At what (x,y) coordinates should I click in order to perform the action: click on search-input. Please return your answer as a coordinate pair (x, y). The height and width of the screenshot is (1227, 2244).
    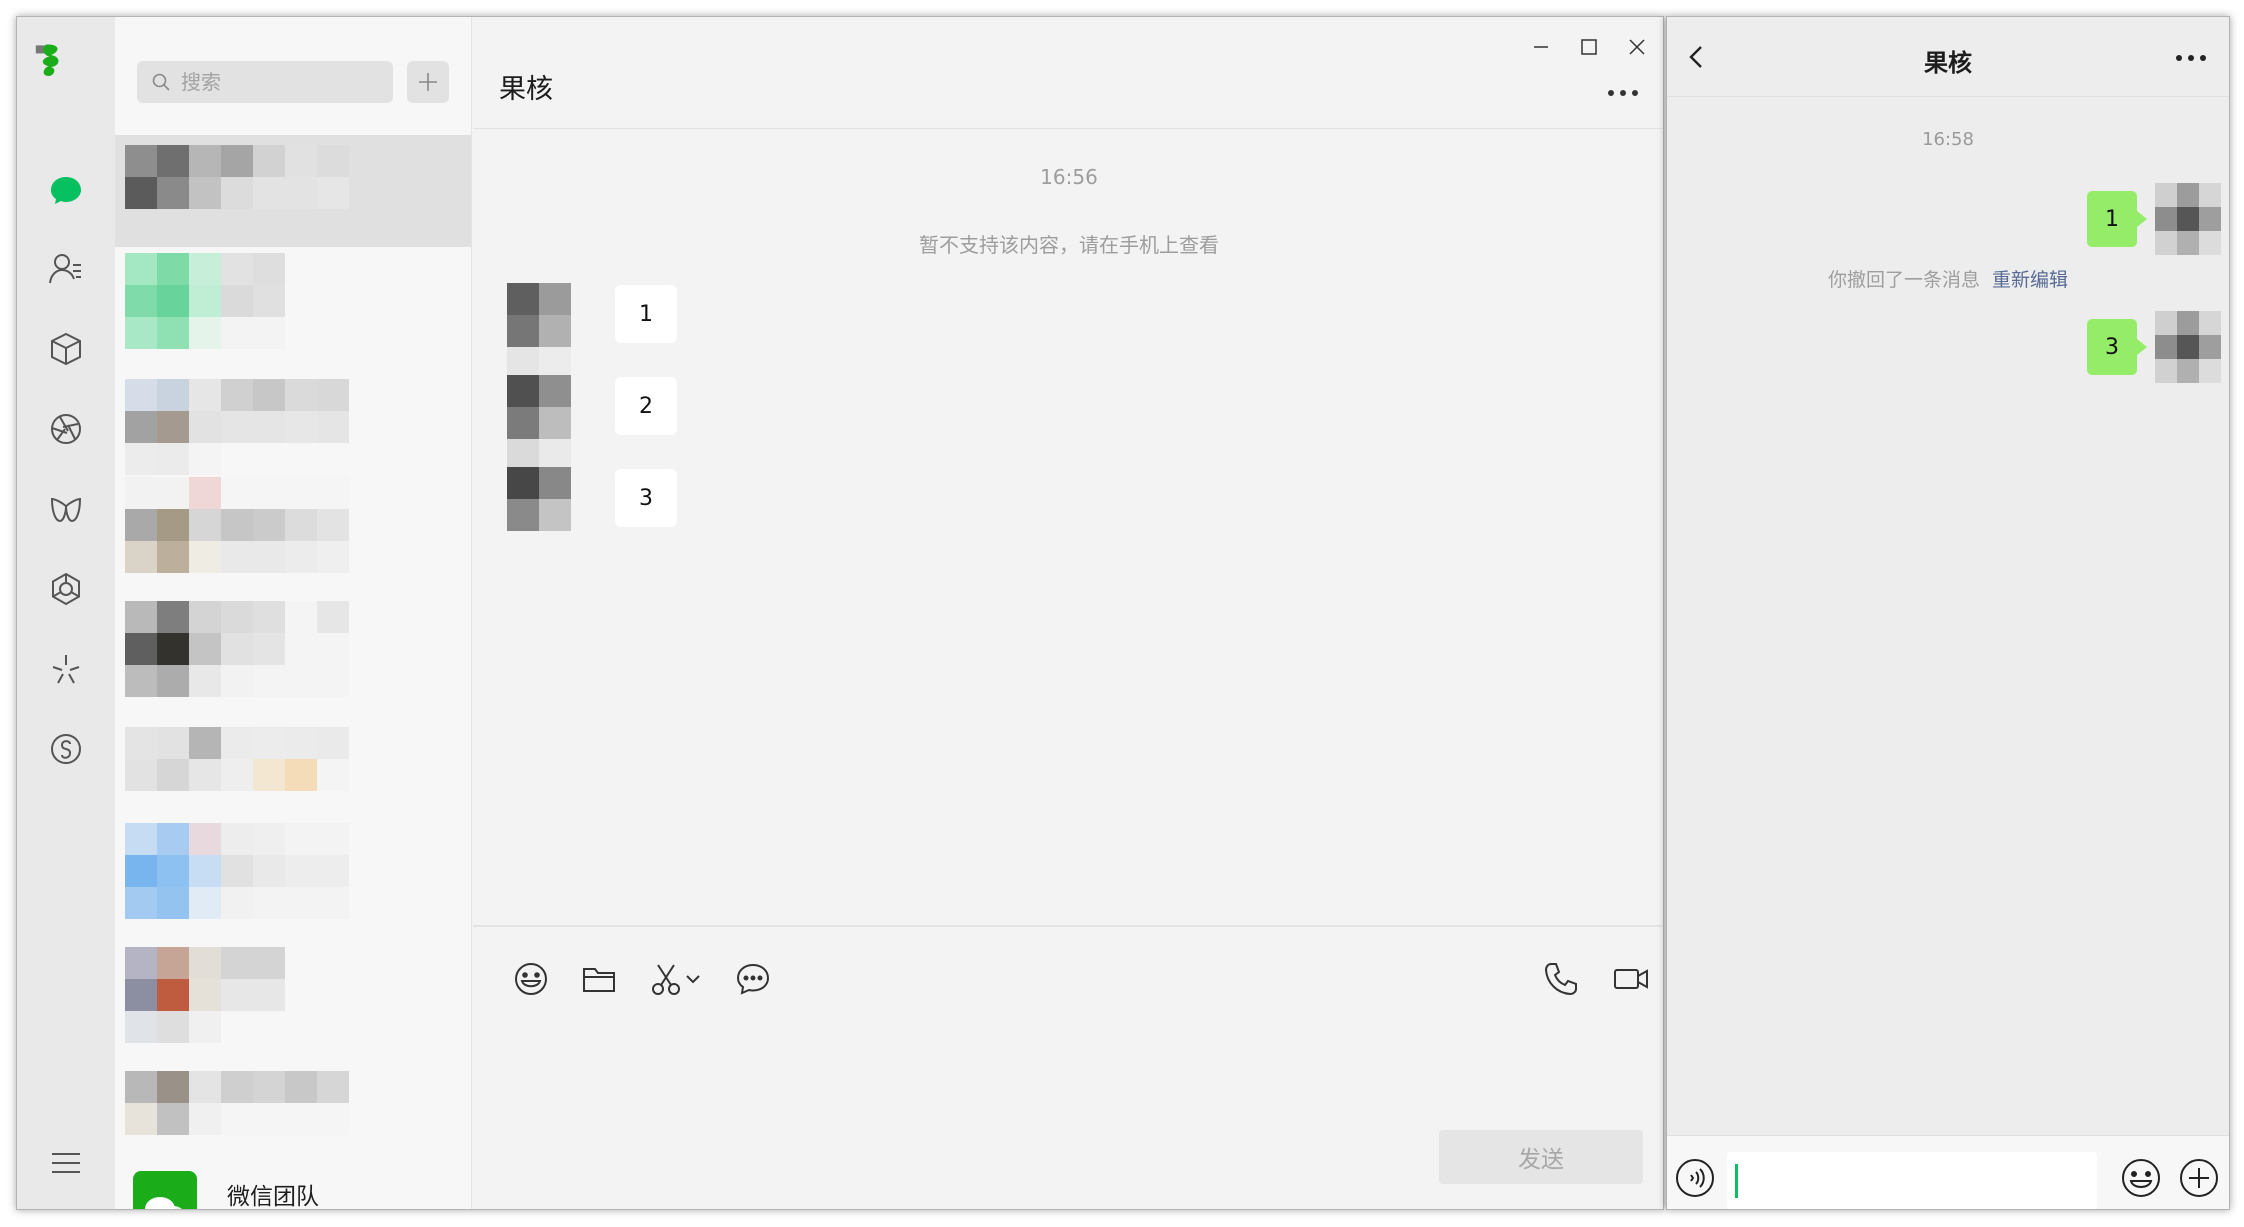
    Looking at the image, I should click on (281, 82).